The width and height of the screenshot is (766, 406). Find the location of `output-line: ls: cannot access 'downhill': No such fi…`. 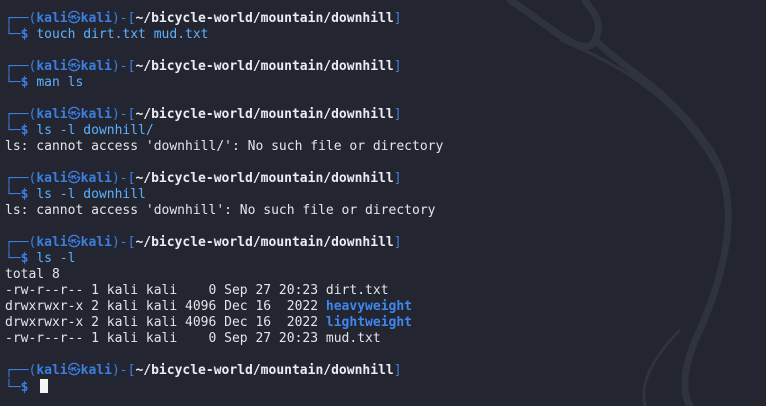

output-line: ls: cannot access 'downhill': No such fi… is located at coordinates (220, 210).